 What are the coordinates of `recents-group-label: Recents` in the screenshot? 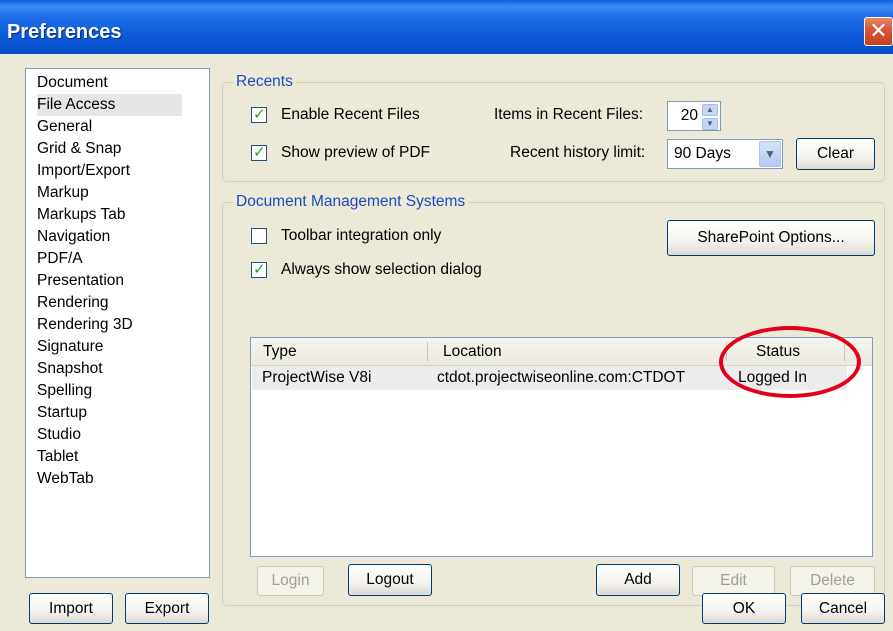 It's located at (264, 82).